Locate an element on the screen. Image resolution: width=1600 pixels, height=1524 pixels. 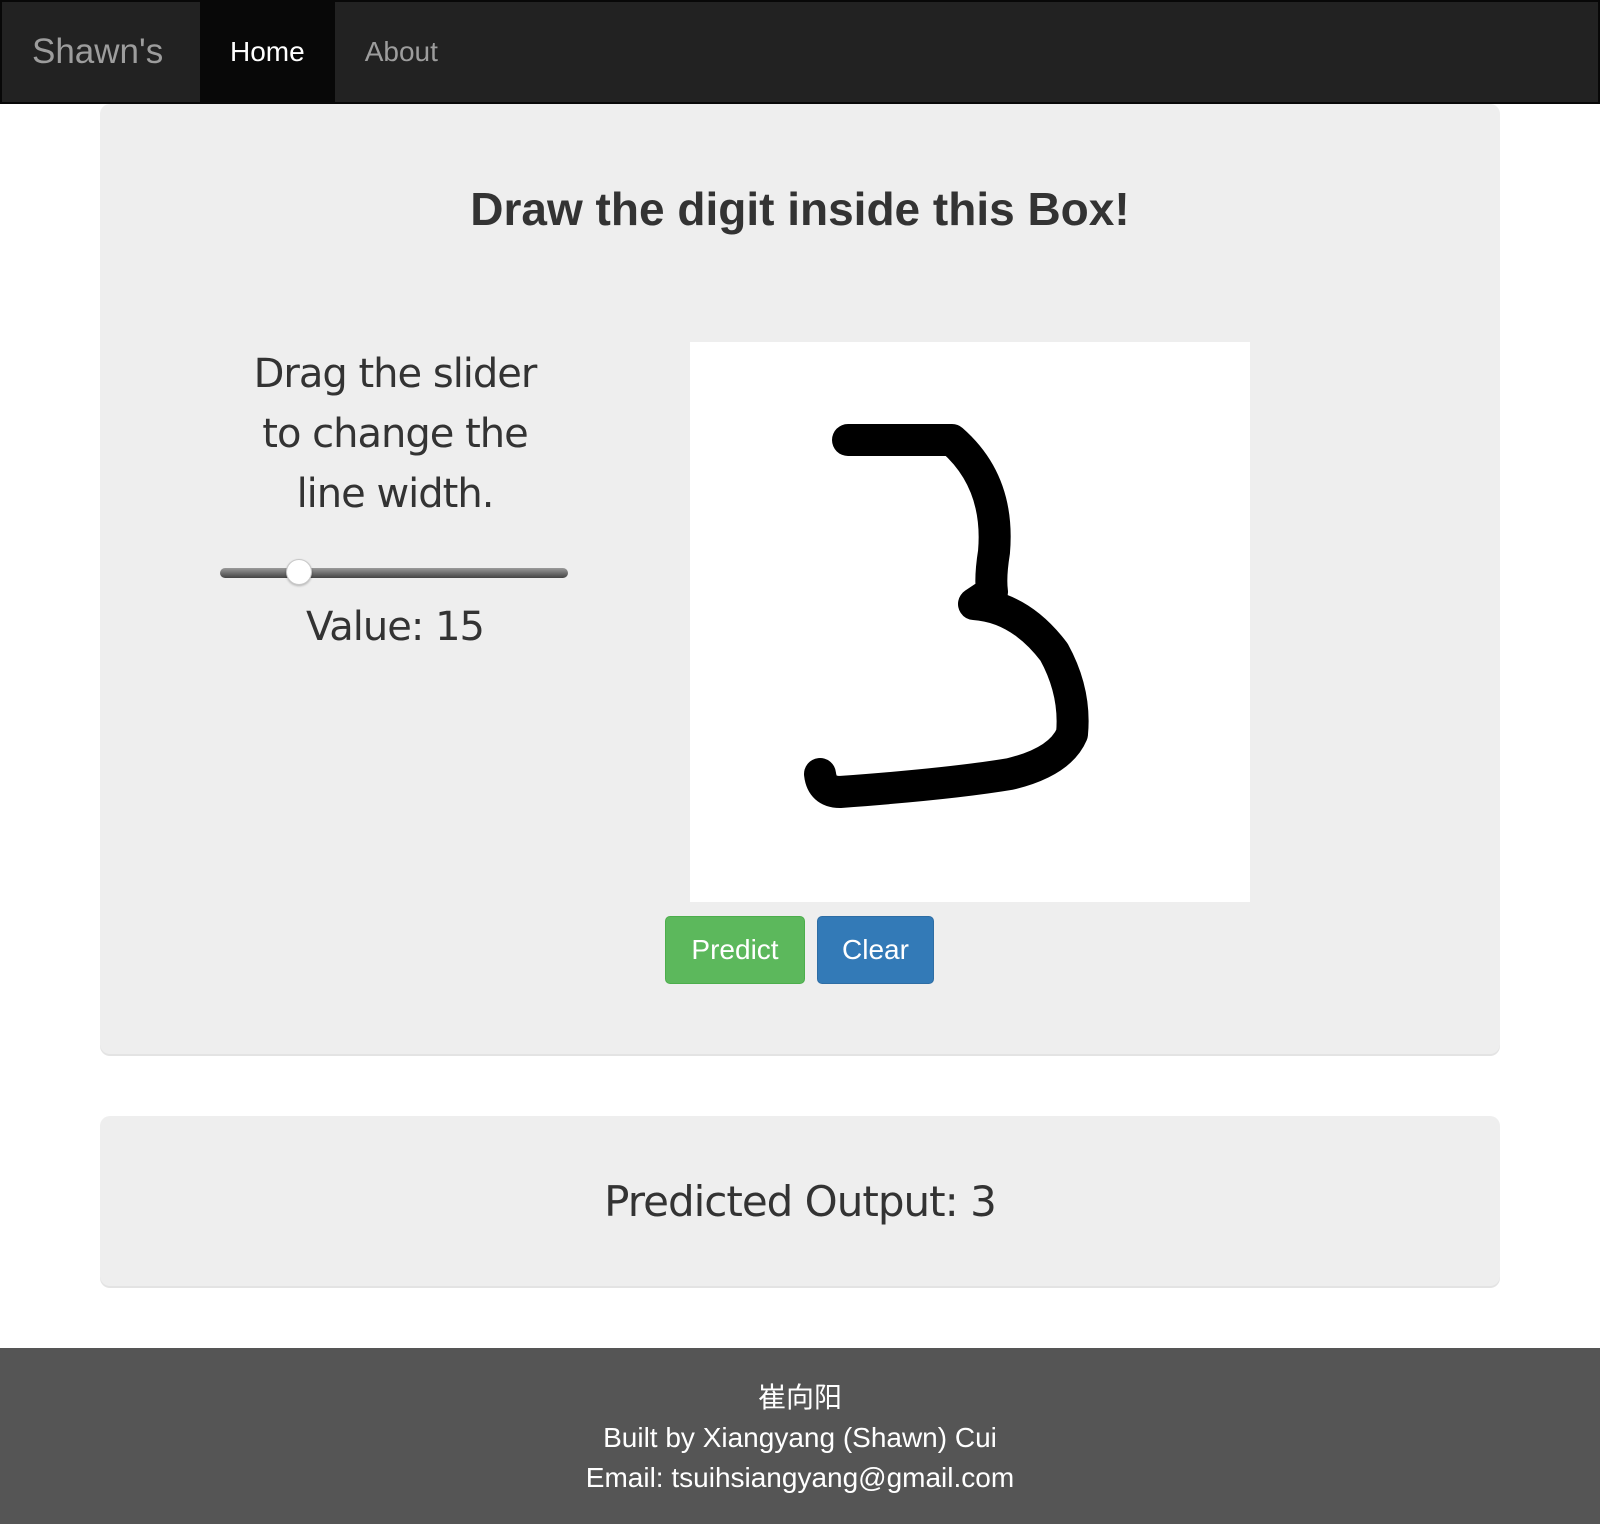
clear-button: Clear is located at coordinates (875, 950).